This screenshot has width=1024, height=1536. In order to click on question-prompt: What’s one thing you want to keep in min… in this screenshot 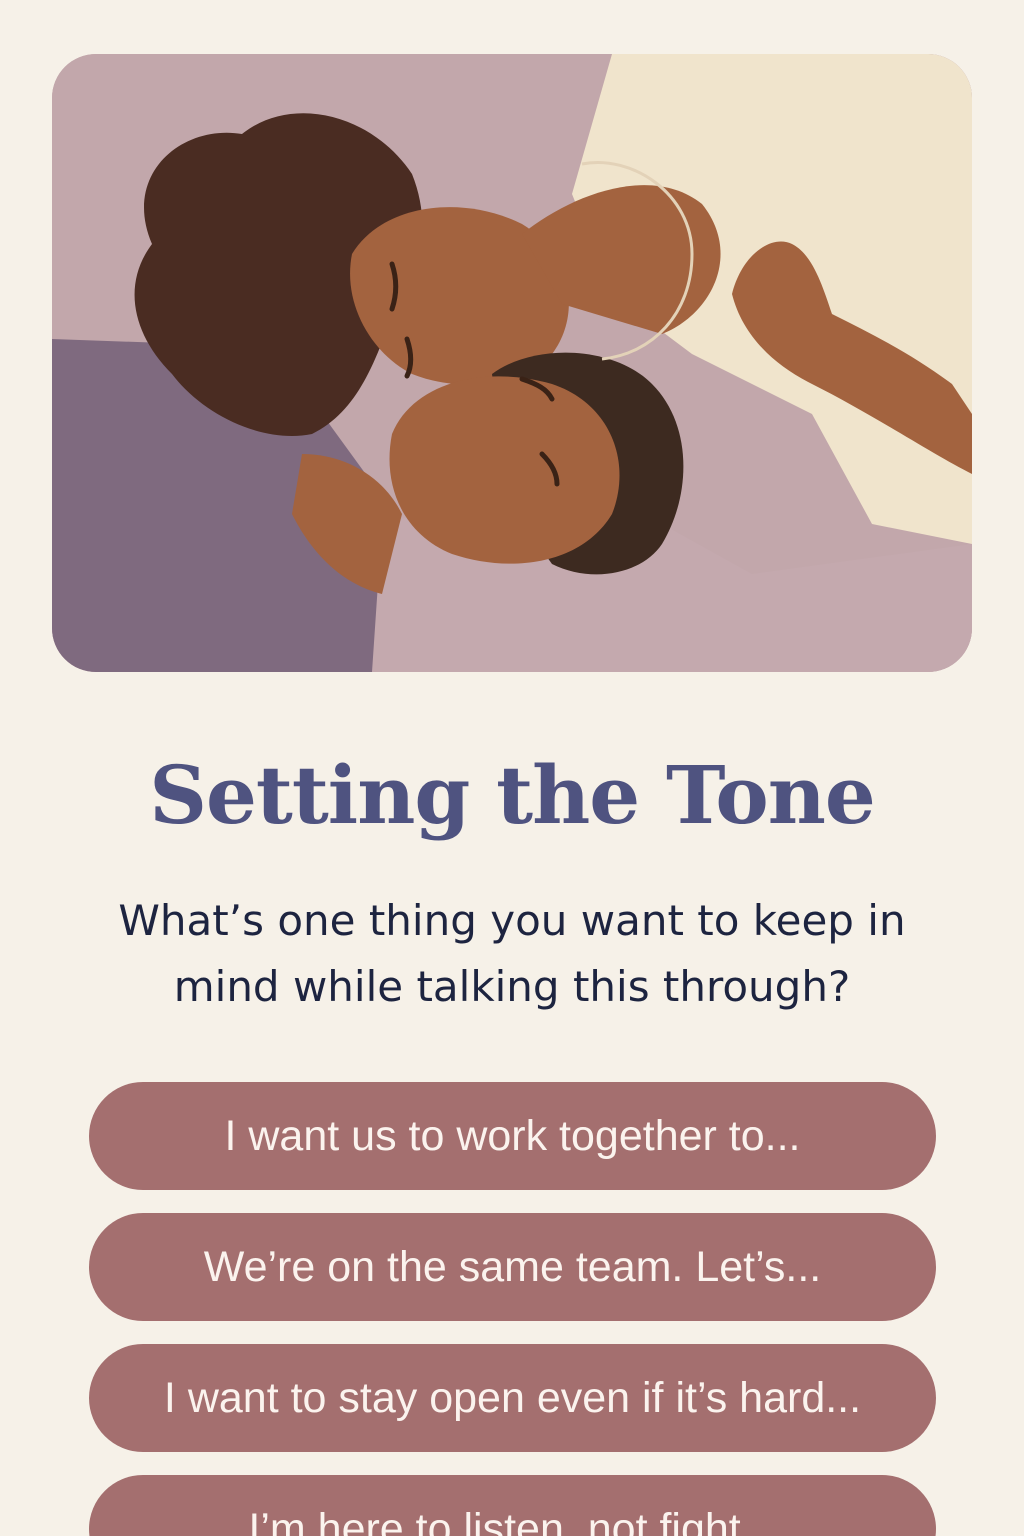, I will do `click(512, 953)`.